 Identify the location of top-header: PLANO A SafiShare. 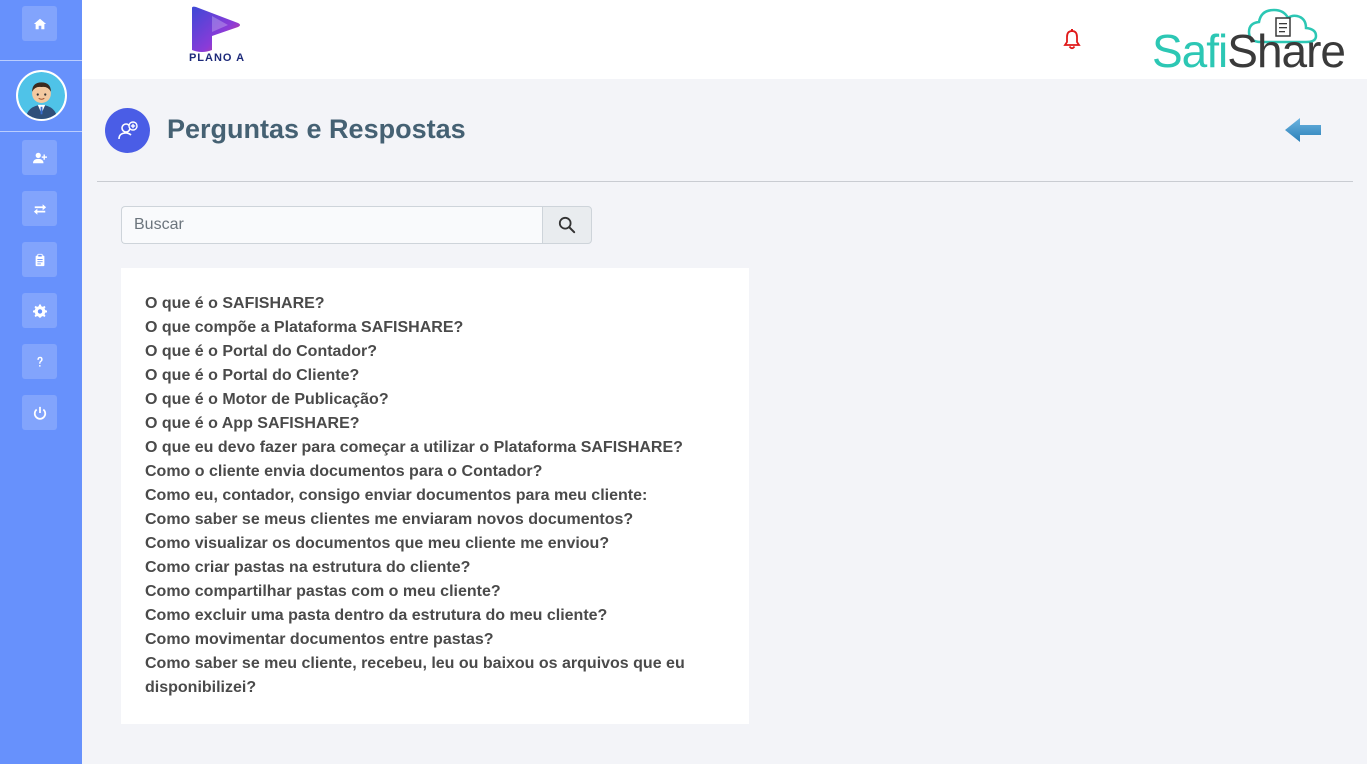
(724, 39).